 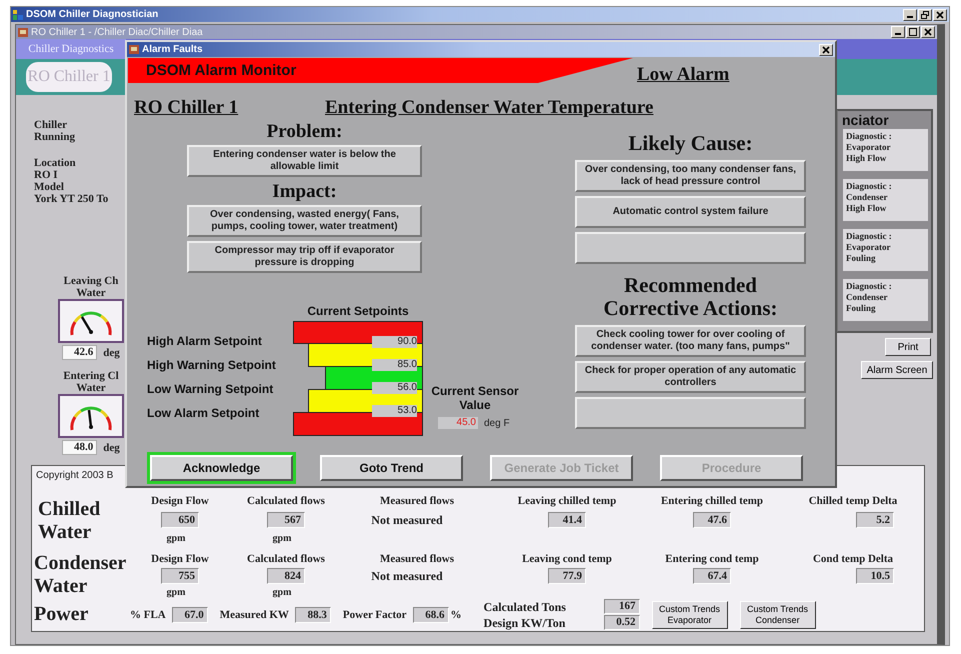 What do you see at coordinates (172, 49) in the screenshot?
I see `dialog-title: Alarm Faults` at bounding box center [172, 49].